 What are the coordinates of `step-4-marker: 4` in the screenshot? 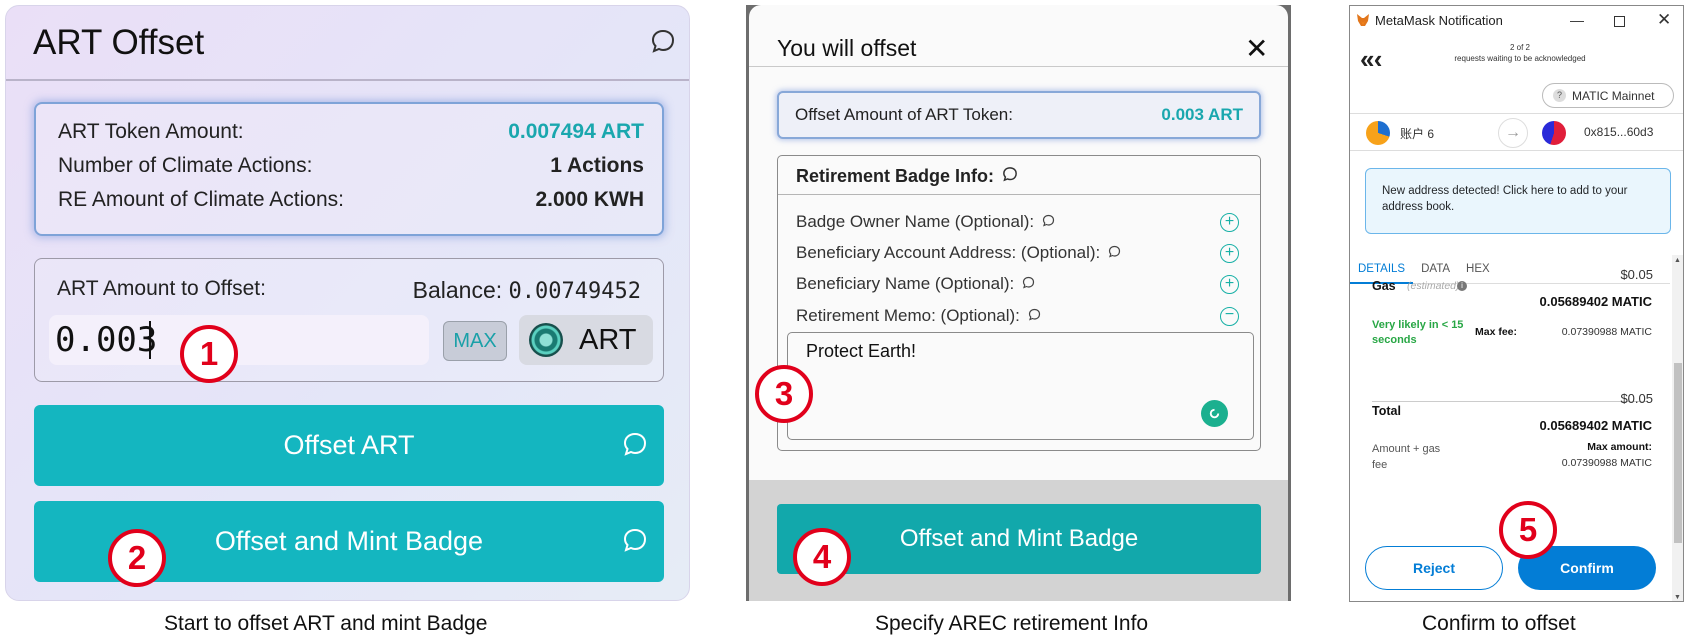 It's located at (822, 557).